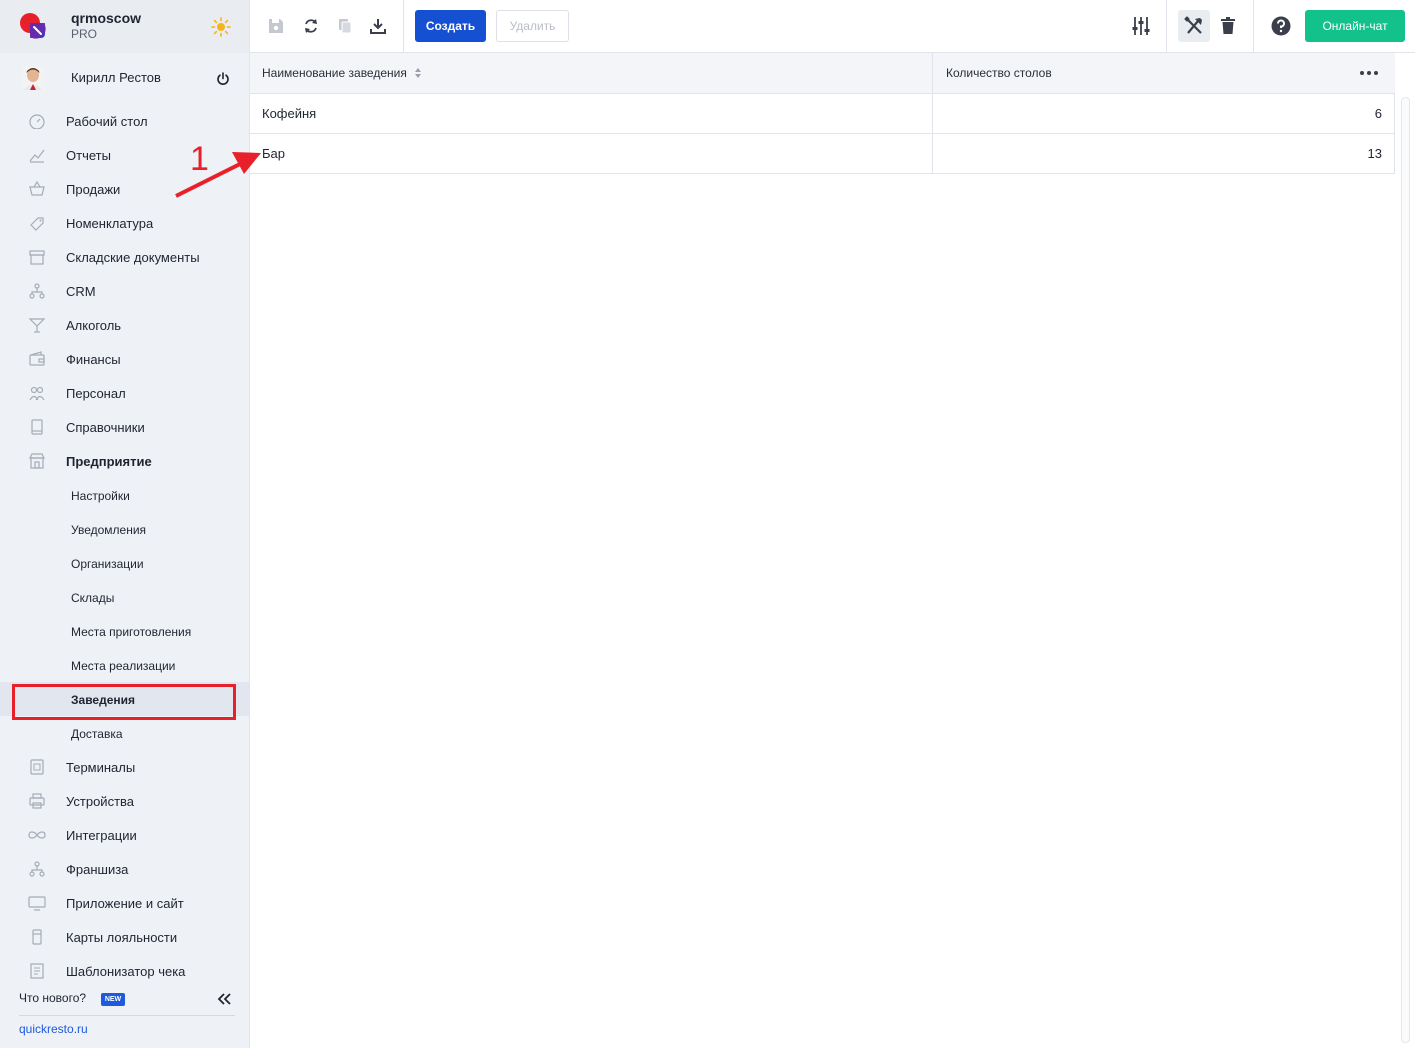 This screenshot has height=1048, width=1415. What do you see at coordinates (378, 26) in the screenshot?
I see `download-button` at bounding box center [378, 26].